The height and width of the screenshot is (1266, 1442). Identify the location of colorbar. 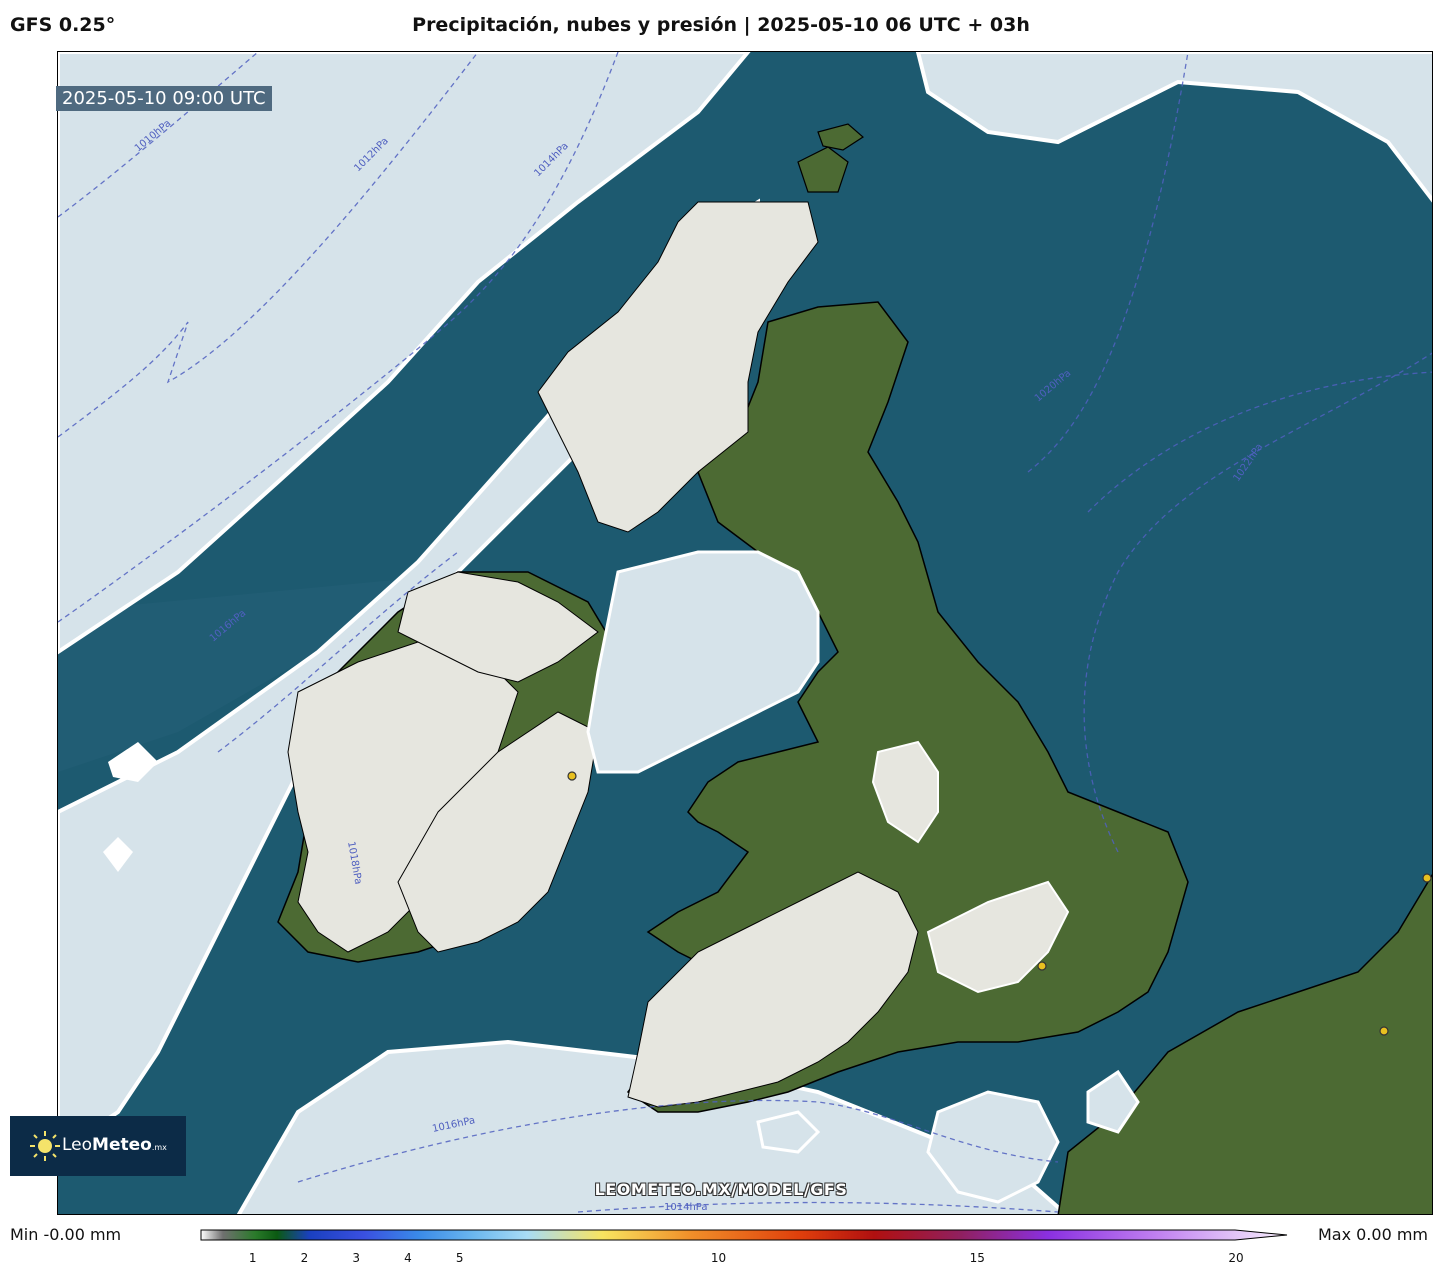
(744, 1235).